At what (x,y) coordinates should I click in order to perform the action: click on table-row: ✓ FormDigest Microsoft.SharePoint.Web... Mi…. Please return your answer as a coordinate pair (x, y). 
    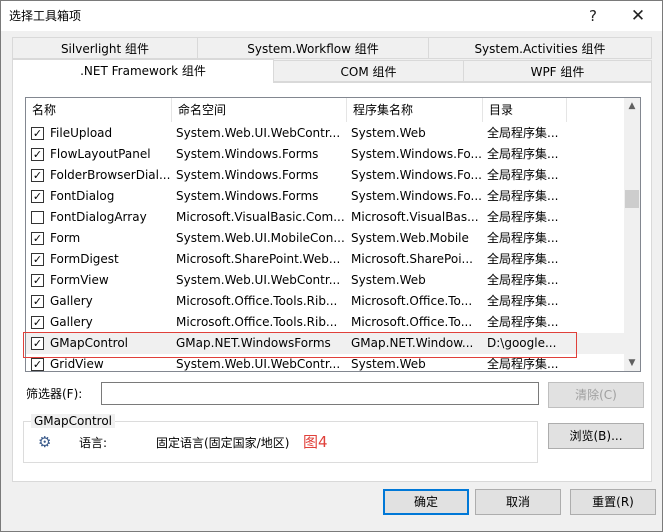
    Looking at the image, I should click on (325, 259).